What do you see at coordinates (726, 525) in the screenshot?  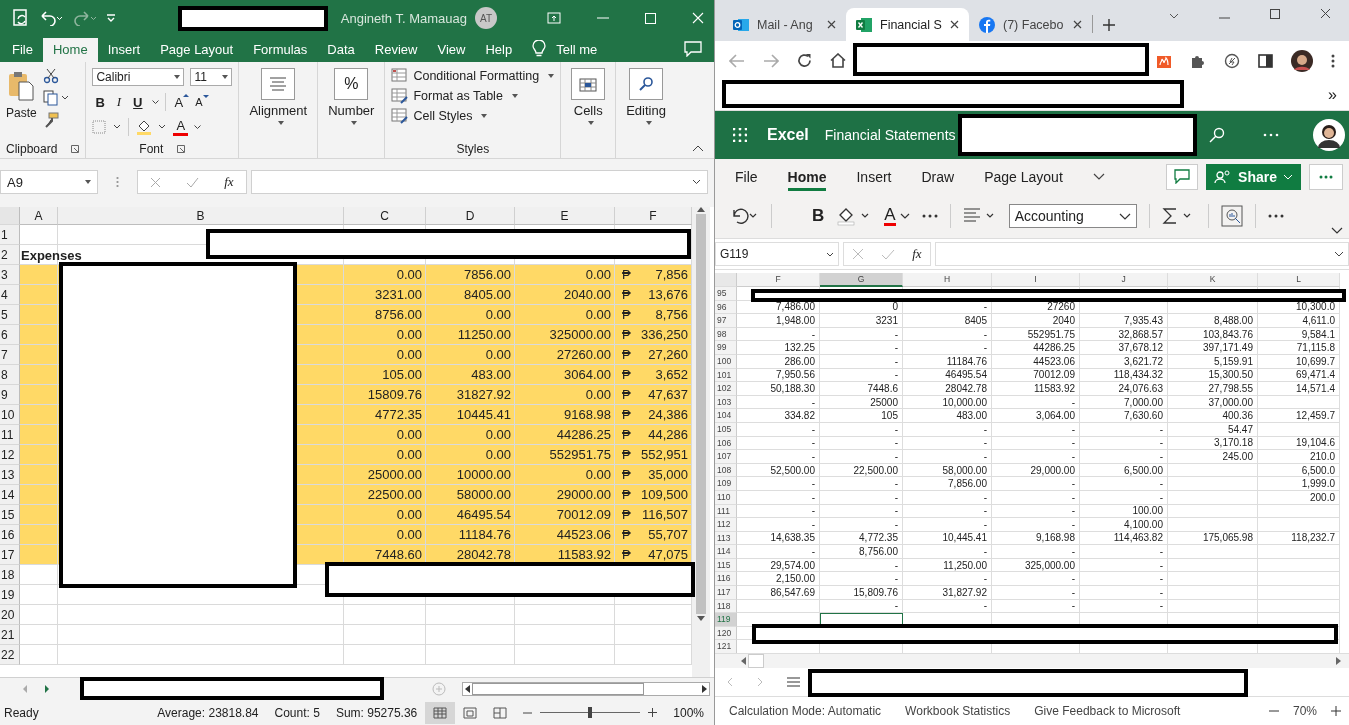 I see `row-header: 112` at bounding box center [726, 525].